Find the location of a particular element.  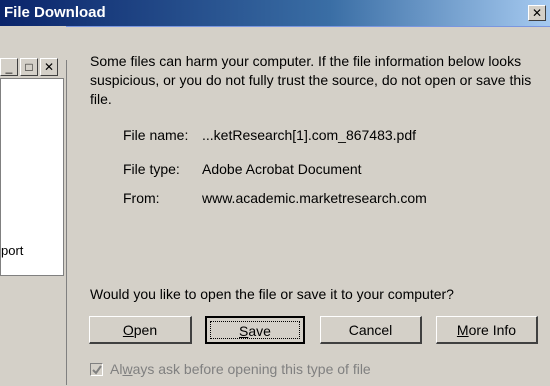

from-label: From: is located at coordinates (141, 198).